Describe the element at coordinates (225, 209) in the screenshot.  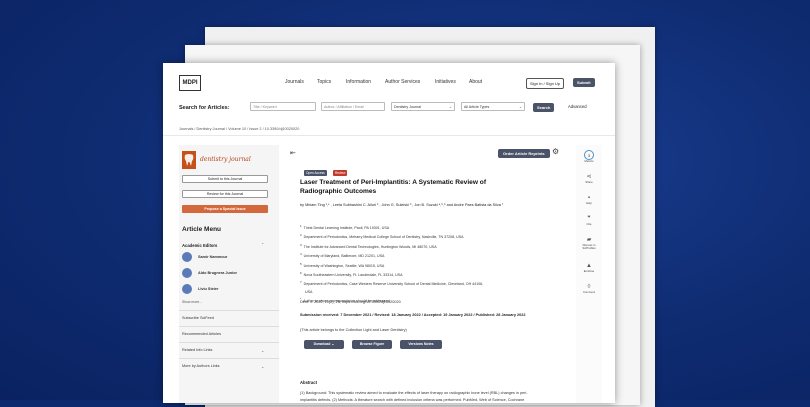
I see `propose-special-issue-button: Propose a Special Issue` at that location.